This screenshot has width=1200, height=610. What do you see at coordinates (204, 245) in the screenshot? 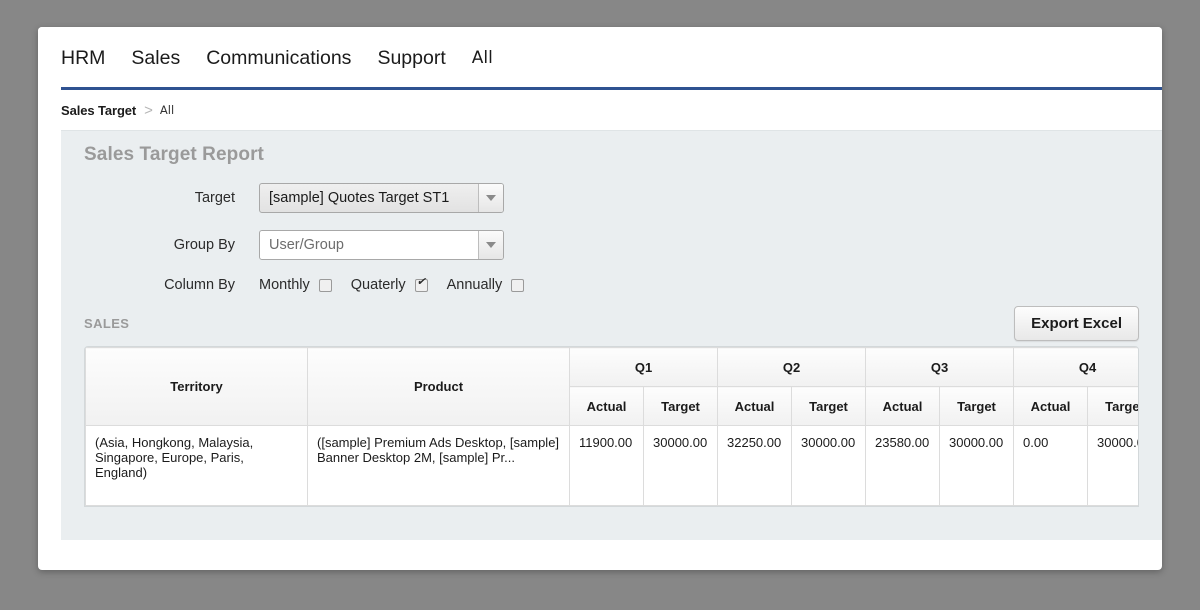
I see `group-by-label: Group By` at bounding box center [204, 245].